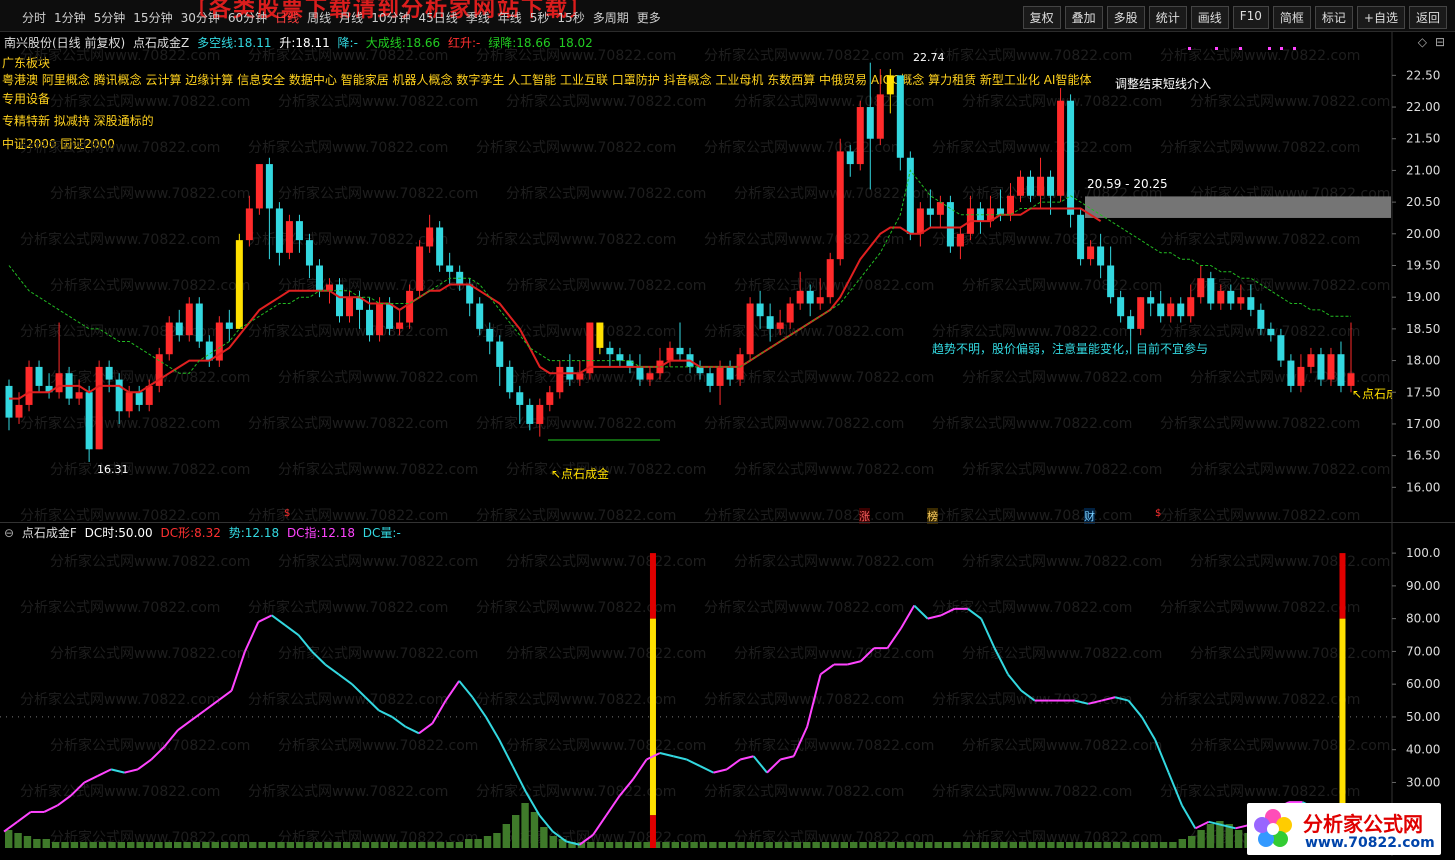 Image resolution: width=1455 pixels, height=860 pixels. Describe the element at coordinates (652, 831) in the screenshot. I see `signal-bar-red` at that location.